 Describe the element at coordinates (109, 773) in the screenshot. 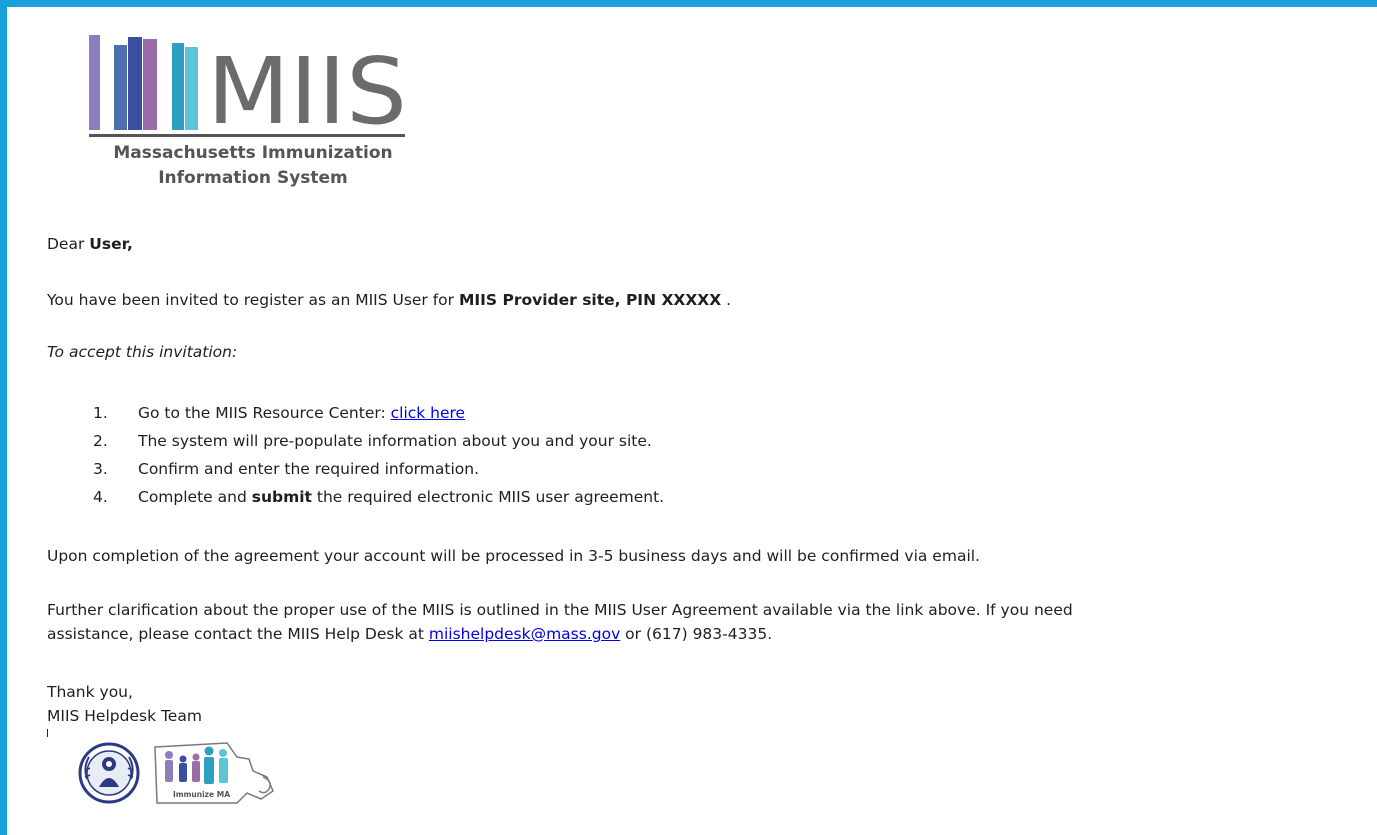

I see `state-seal-icon` at that location.